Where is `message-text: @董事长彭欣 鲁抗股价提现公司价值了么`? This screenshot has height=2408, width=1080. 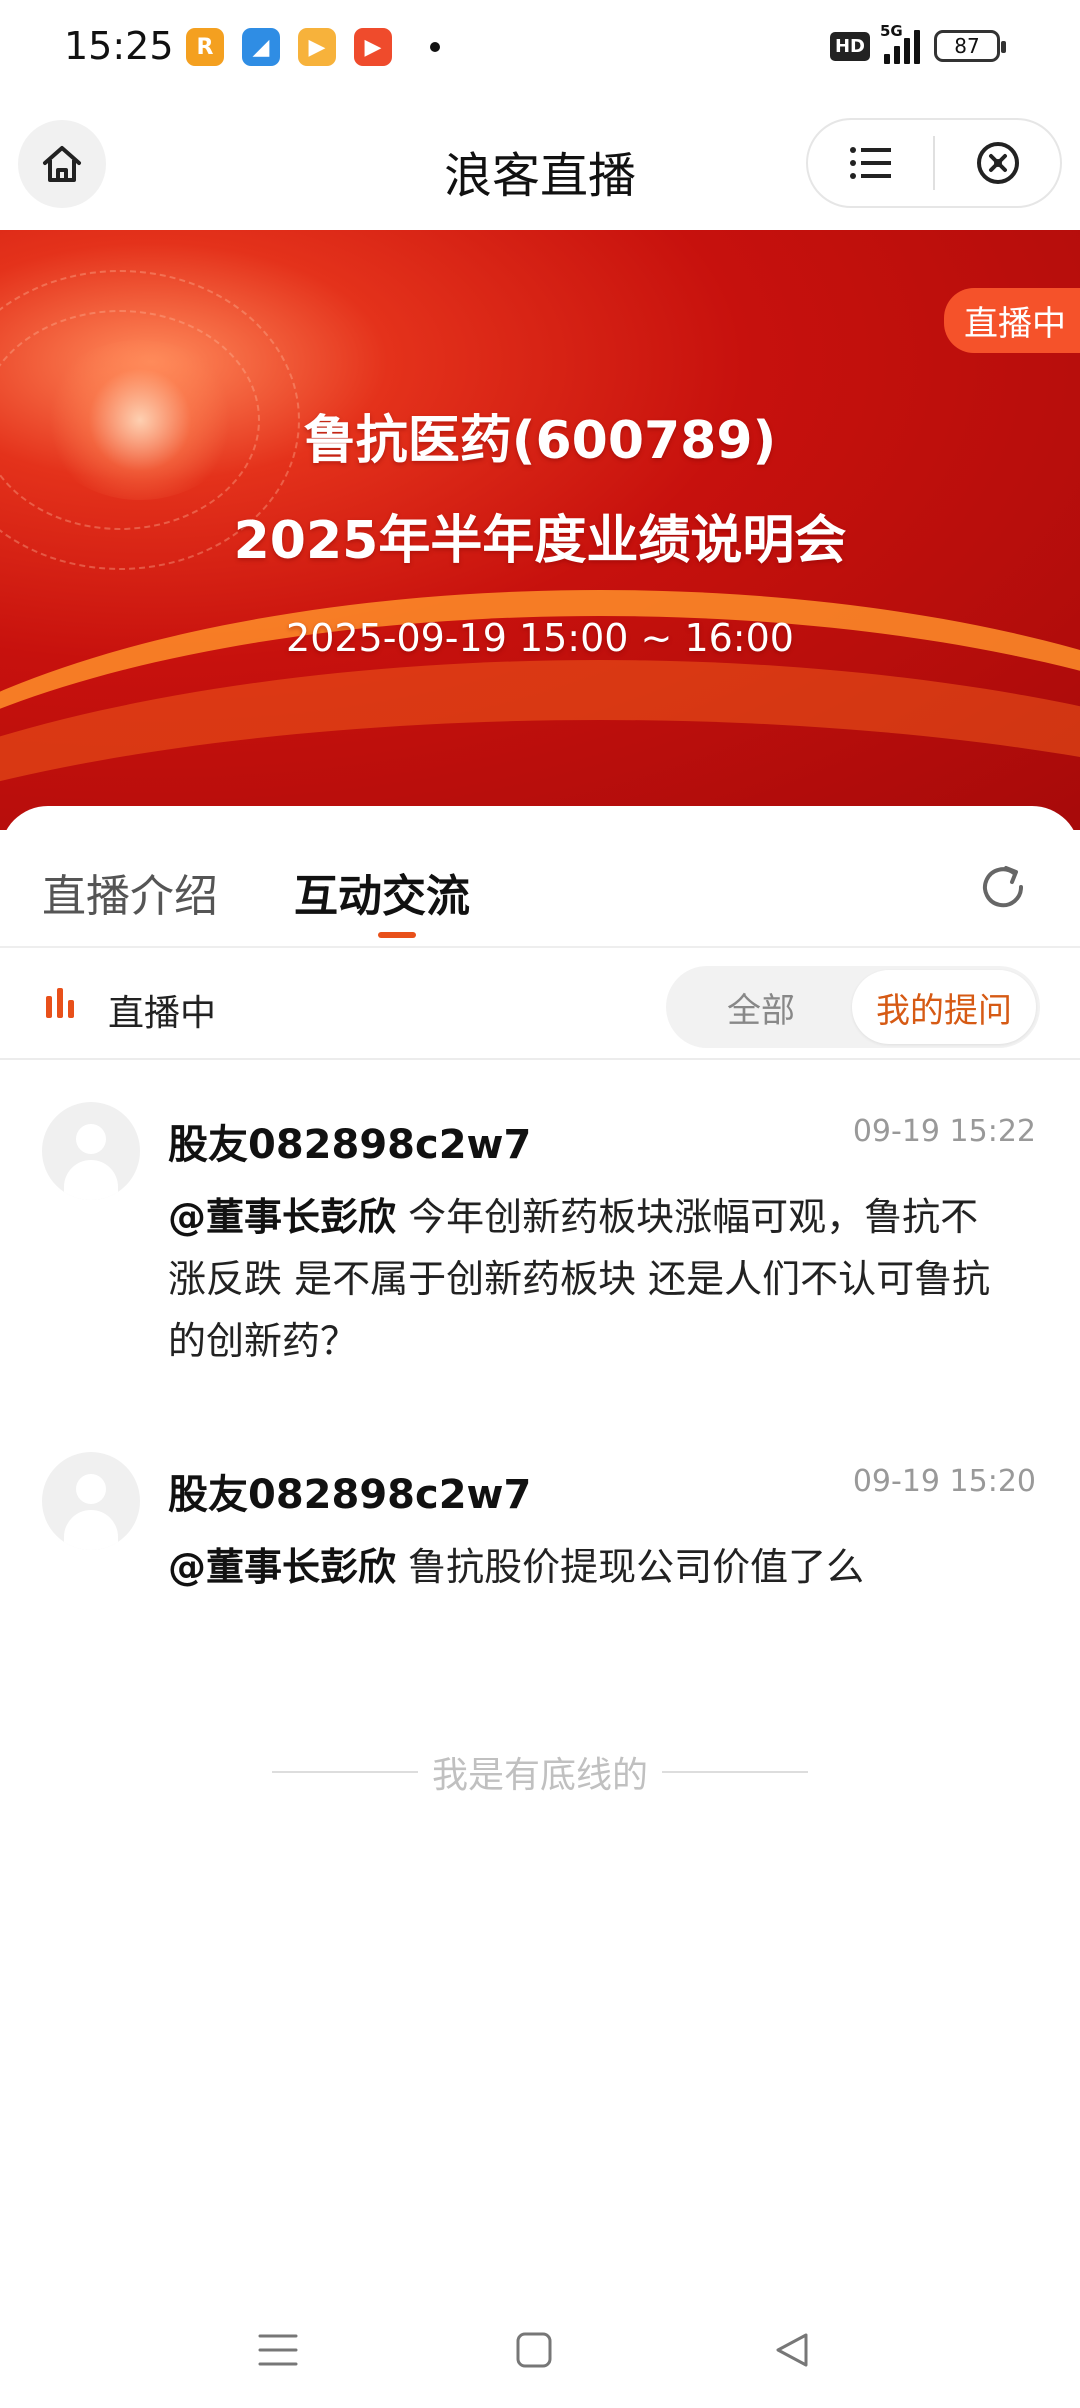 message-text: @董事长彭欣 鲁抗股价提现公司价值了么 is located at coordinates (588, 1567).